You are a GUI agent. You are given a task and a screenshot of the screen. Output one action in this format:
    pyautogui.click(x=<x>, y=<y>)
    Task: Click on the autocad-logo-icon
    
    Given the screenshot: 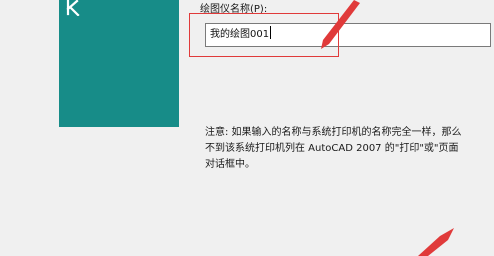 What is the action you would take?
    pyautogui.click(x=73, y=8)
    